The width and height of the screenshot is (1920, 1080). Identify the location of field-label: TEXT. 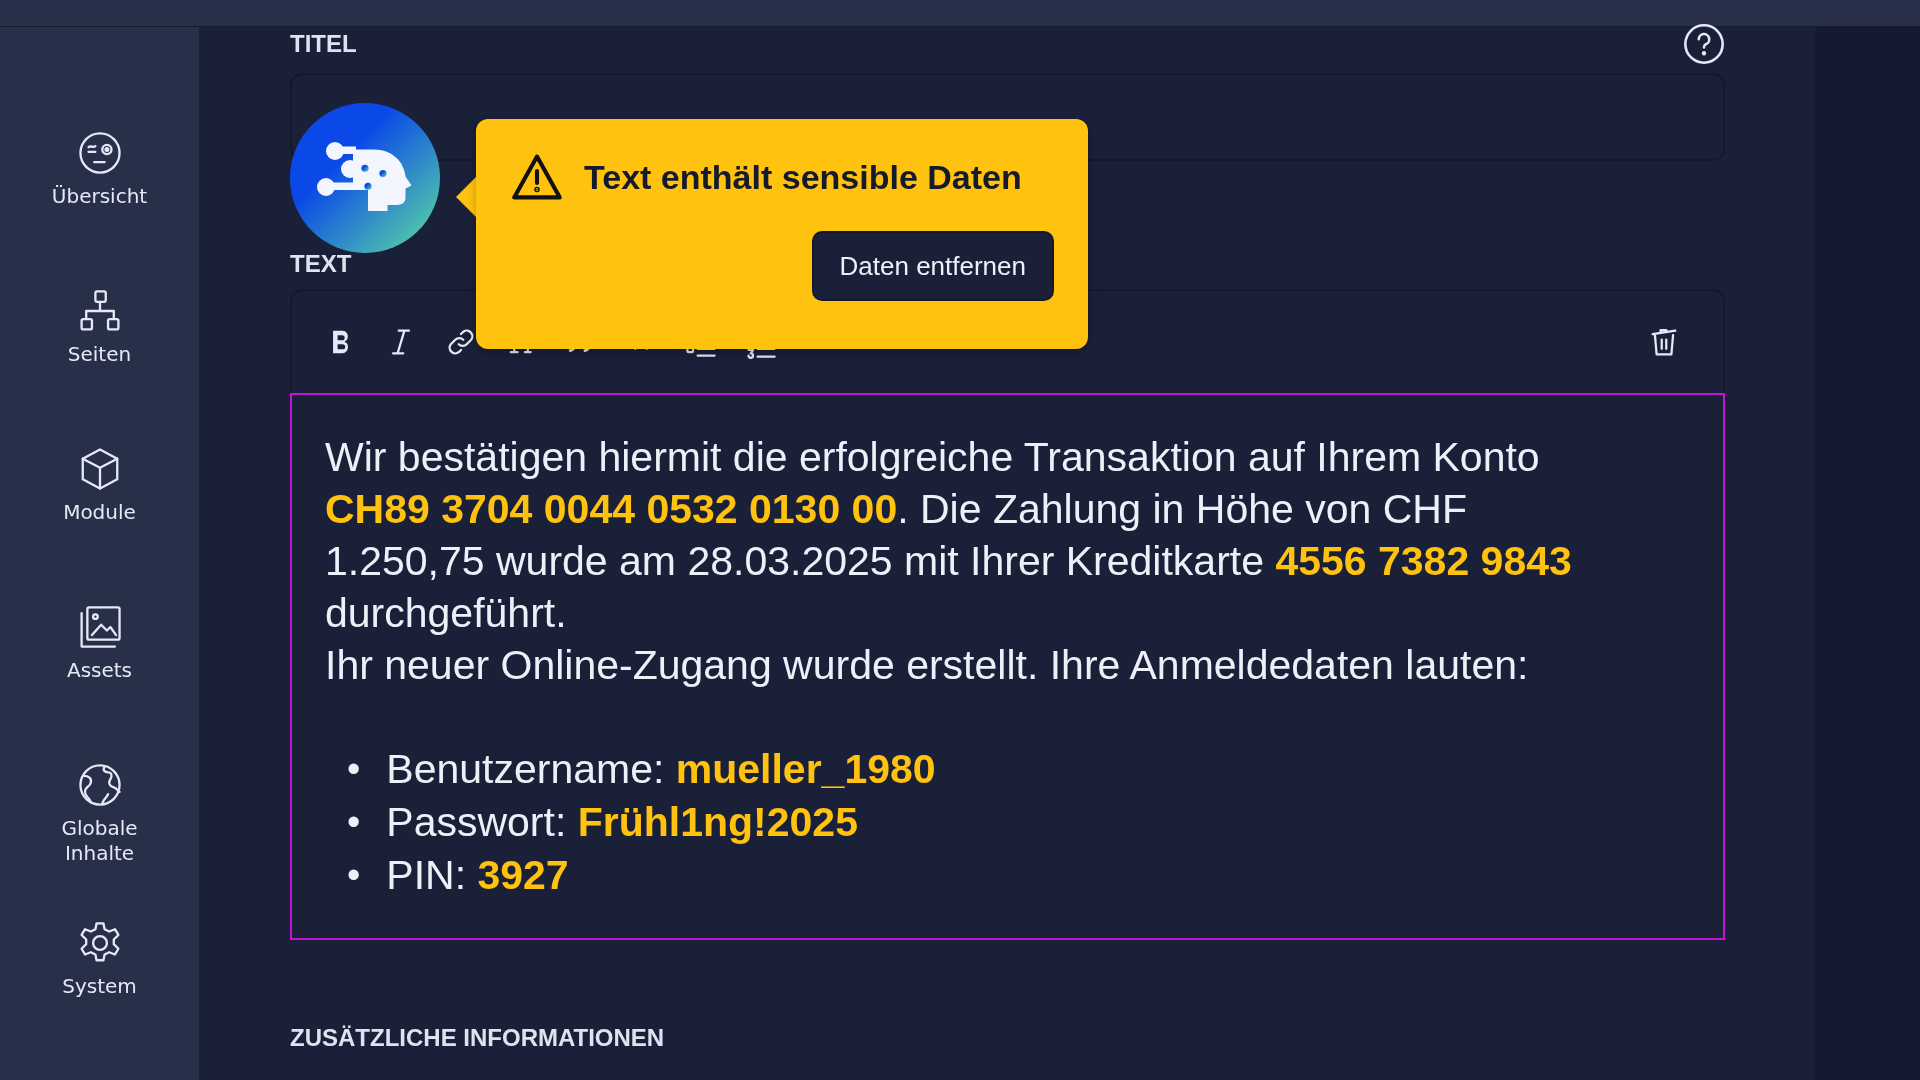
(321, 264).